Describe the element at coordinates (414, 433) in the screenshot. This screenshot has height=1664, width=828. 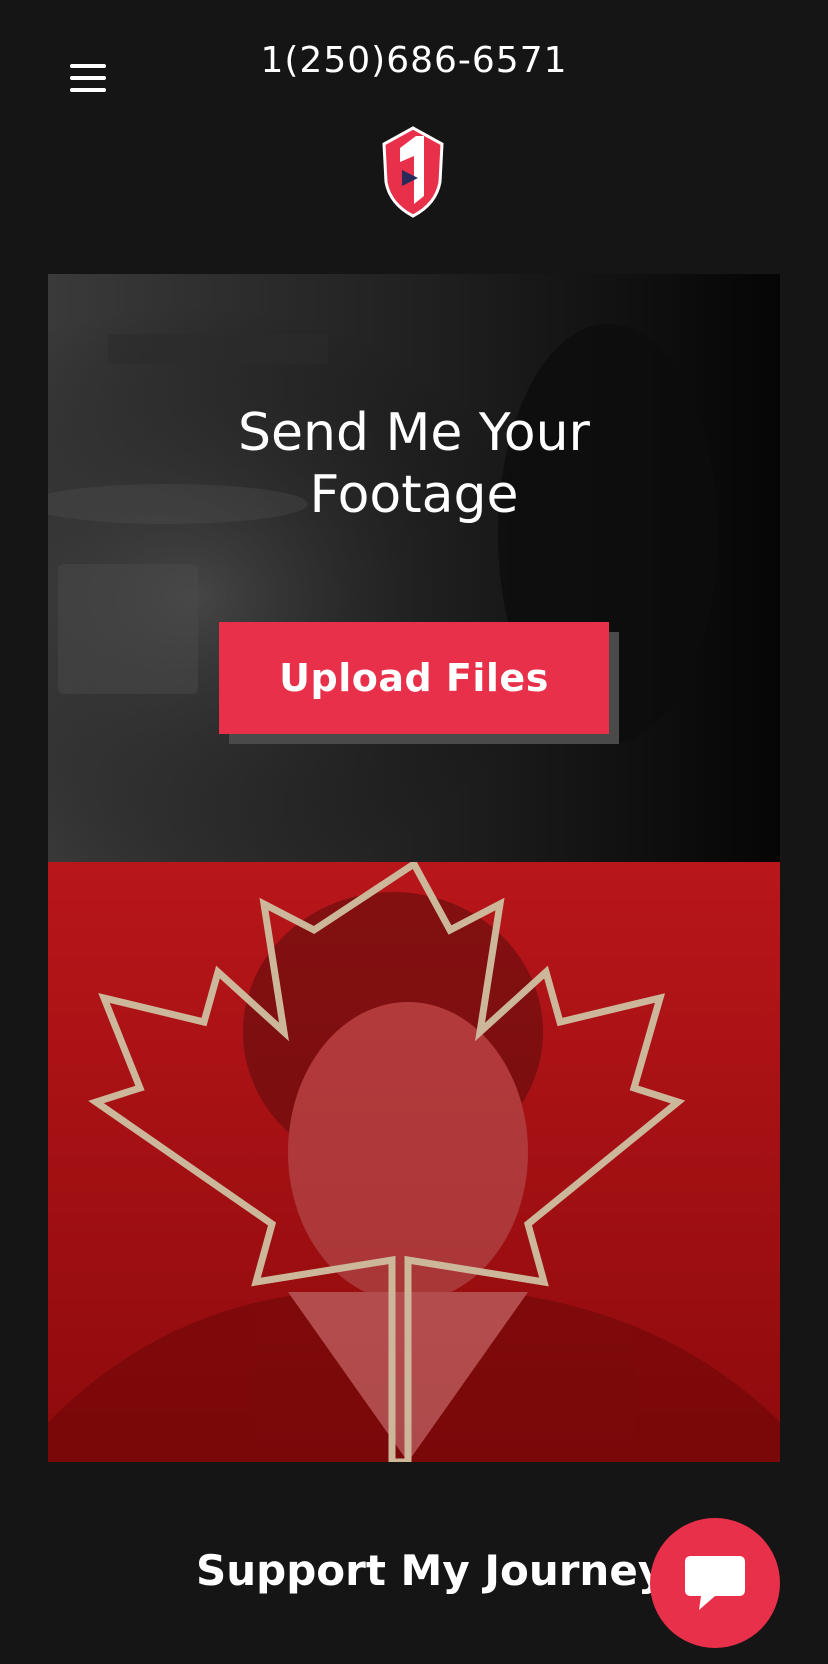
I see `hero-title-line1: Send Me Your` at that location.